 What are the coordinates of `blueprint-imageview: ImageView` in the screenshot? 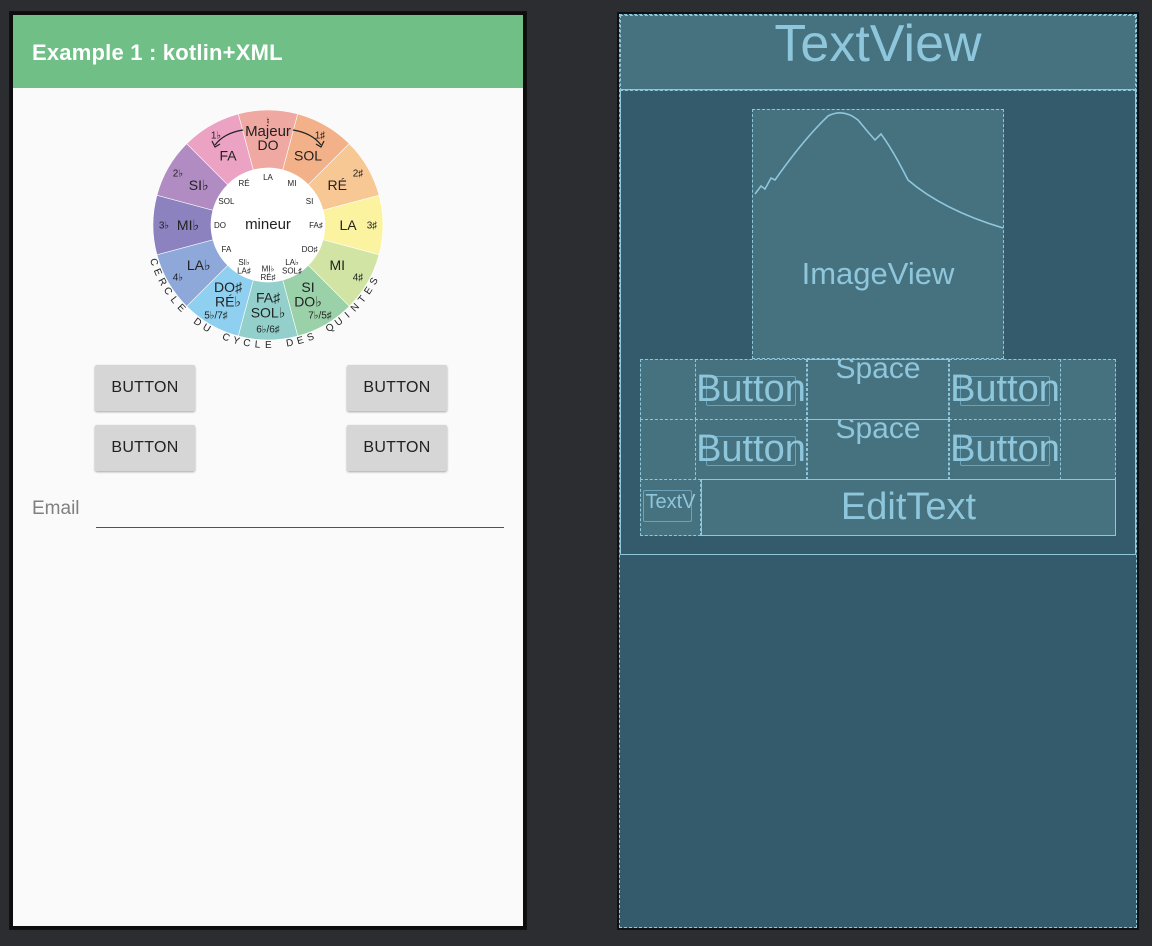 It's located at (878, 234).